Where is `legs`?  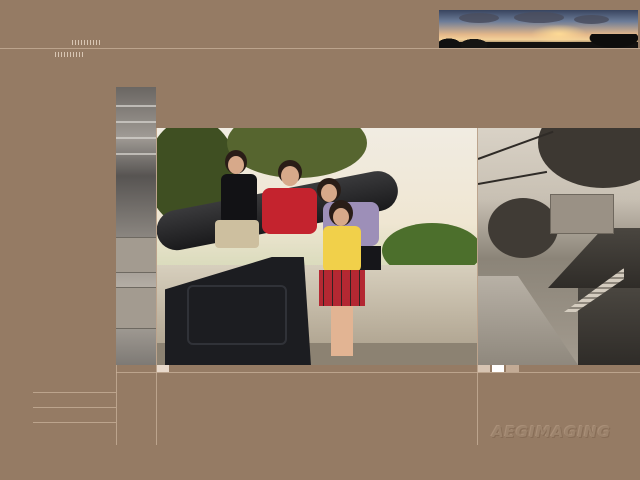 legs is located at coordinates (342, 331).